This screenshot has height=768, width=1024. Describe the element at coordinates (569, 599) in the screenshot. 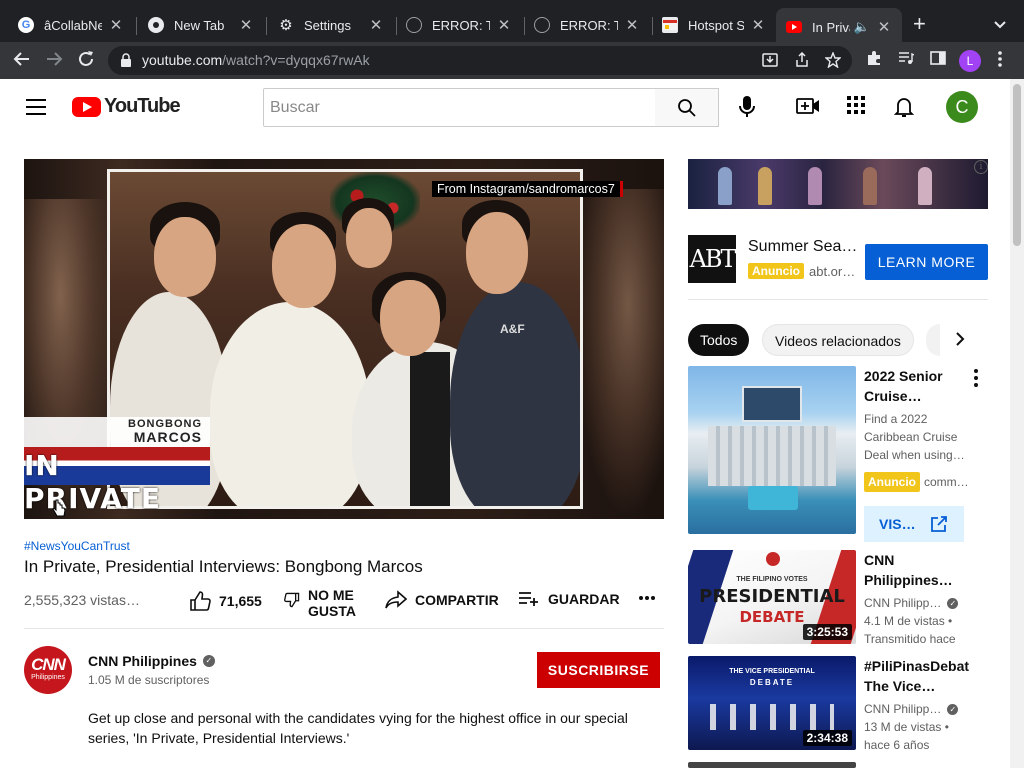

I see `save-button: GUARDAR` at that location.